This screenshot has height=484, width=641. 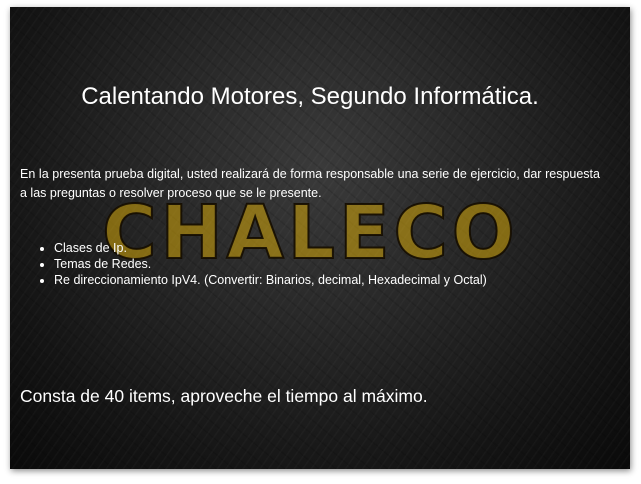 I want to click on slide-title: Calentando Motores, Segundo Informática., so click(x=310, y=96).